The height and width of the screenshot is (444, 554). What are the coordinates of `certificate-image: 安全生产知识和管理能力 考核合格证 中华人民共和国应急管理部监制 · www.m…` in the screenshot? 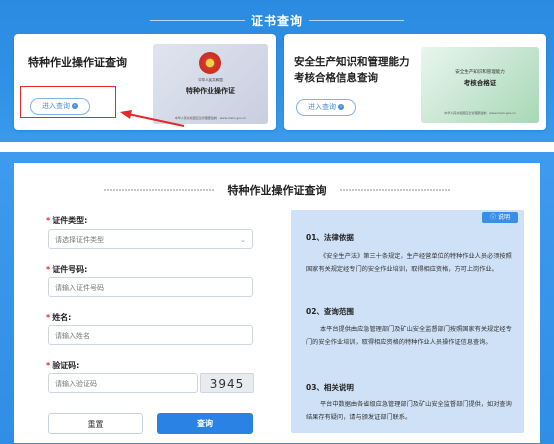 It's located at (480, 85).